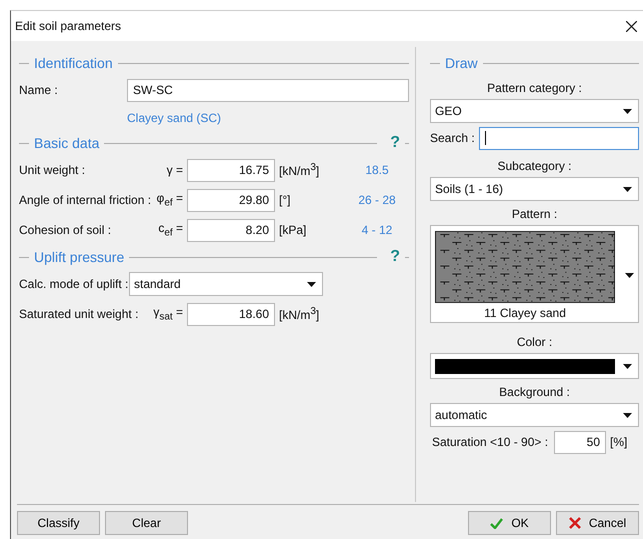  I want to click on search-field, so click(558, 138).